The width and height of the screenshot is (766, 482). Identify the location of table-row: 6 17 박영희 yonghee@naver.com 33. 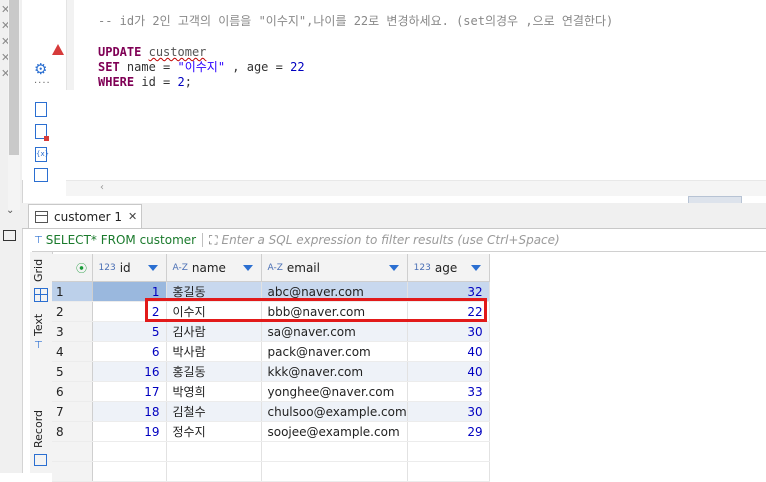
(271, 391).